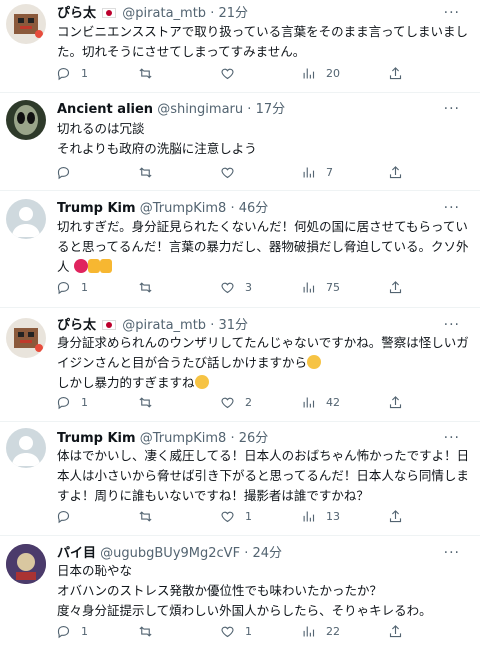 This screenshot has height=654, width=480. Describe the element at coordinates (320, 516) in the screenshot. I see `views-button: 13` at that location.